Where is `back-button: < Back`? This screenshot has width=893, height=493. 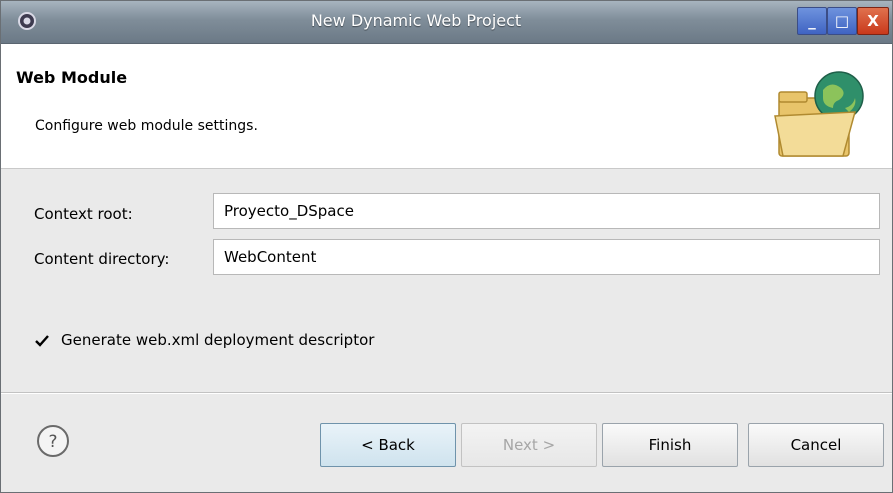 back-button: < Back is located at coordinates (388, 445).